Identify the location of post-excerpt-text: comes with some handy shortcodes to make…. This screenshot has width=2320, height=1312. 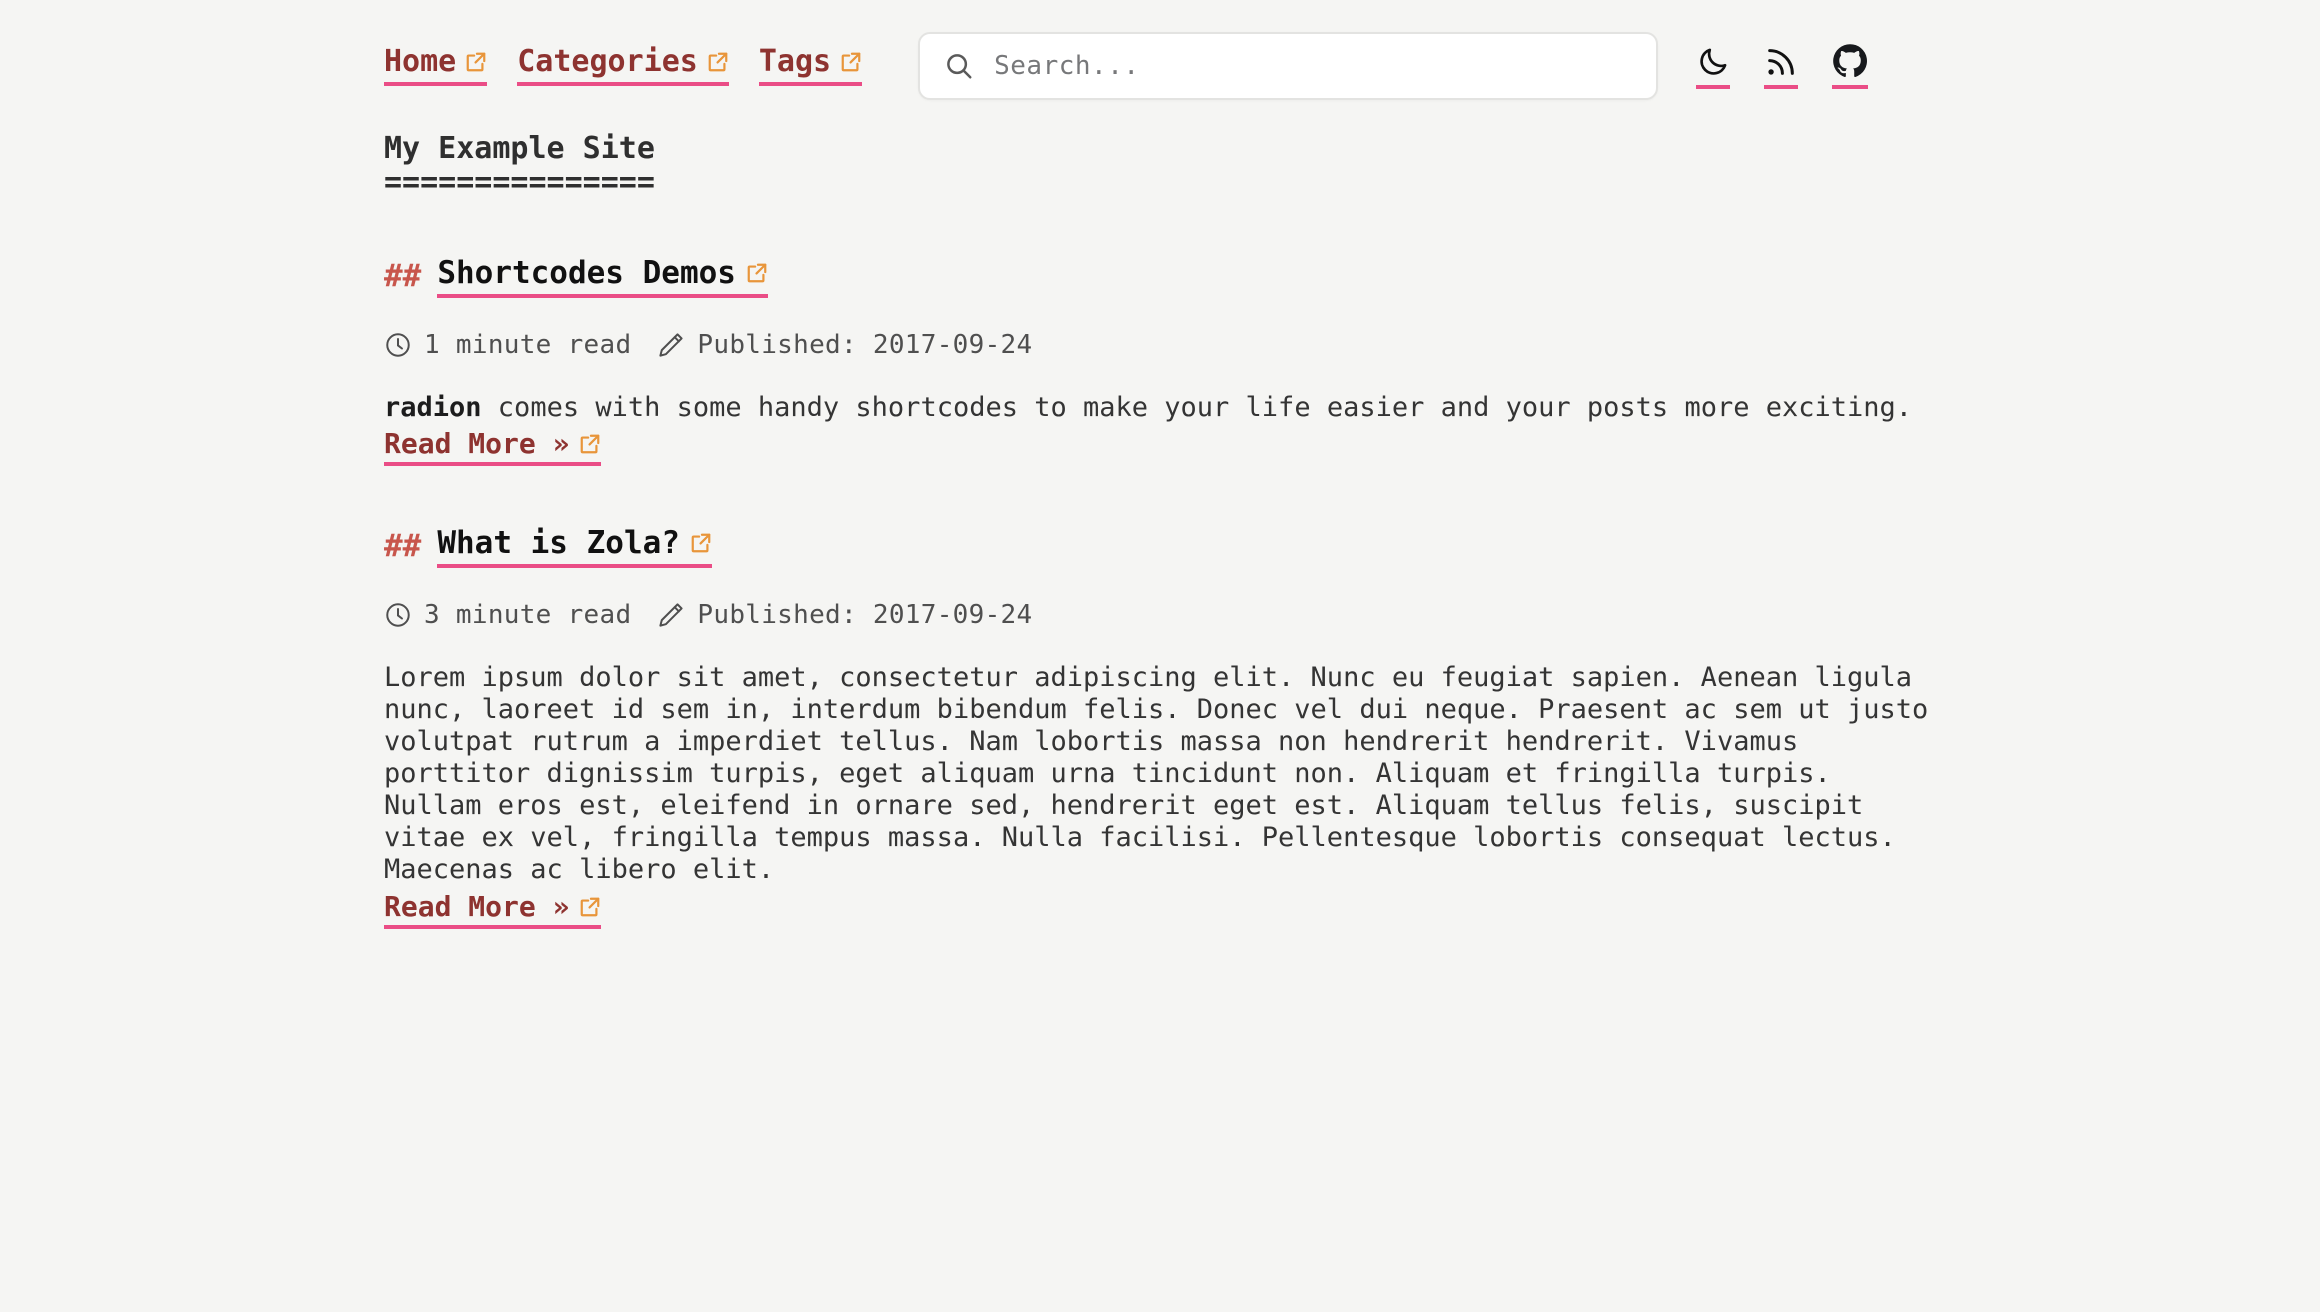
(1197, 407).